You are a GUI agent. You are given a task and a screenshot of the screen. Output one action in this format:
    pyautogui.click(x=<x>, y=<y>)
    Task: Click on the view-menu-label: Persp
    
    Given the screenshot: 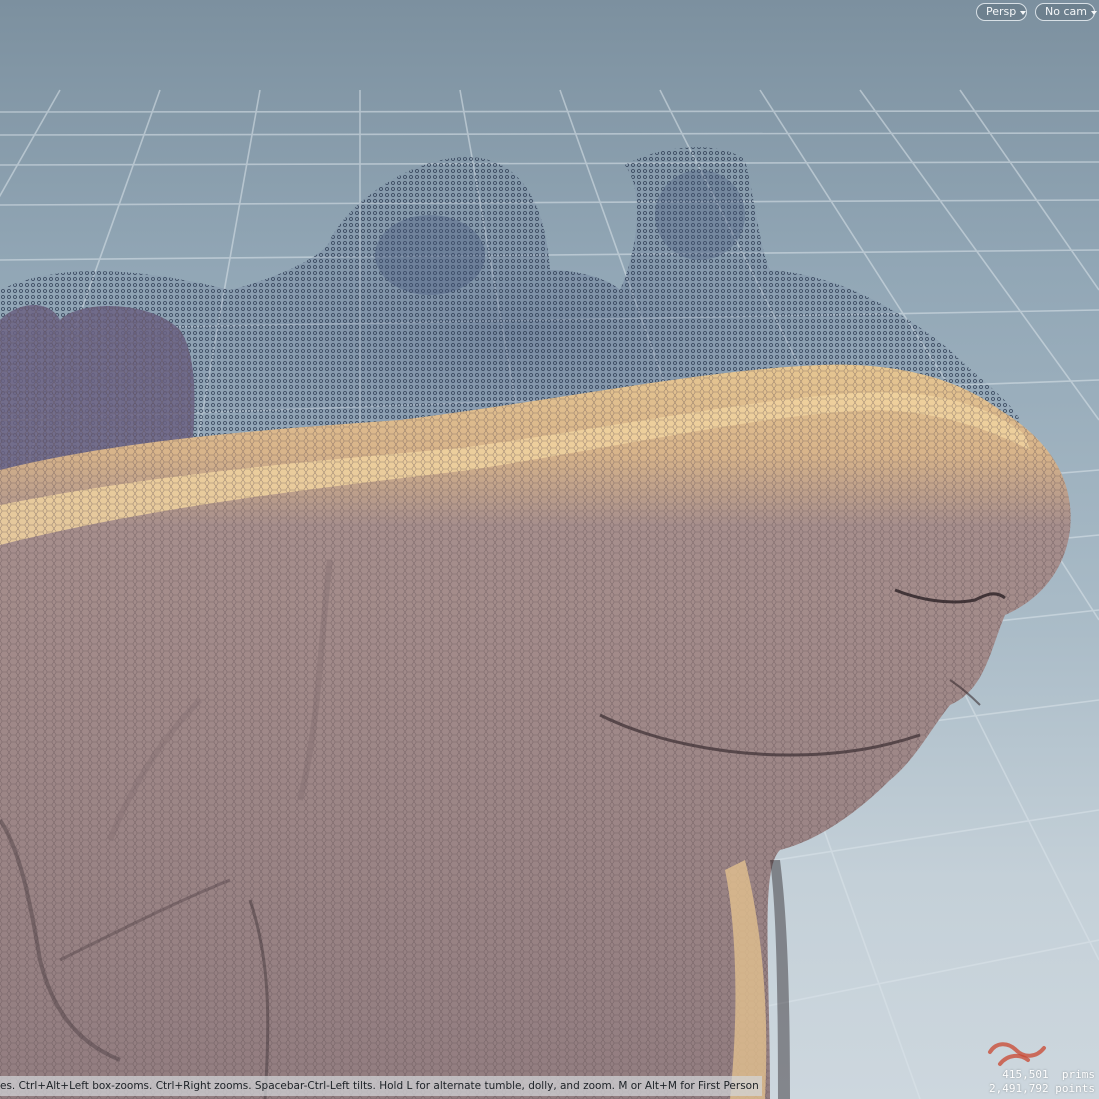 What is the action you would take?
    pyautogui.click(x=1001, y=11)
    